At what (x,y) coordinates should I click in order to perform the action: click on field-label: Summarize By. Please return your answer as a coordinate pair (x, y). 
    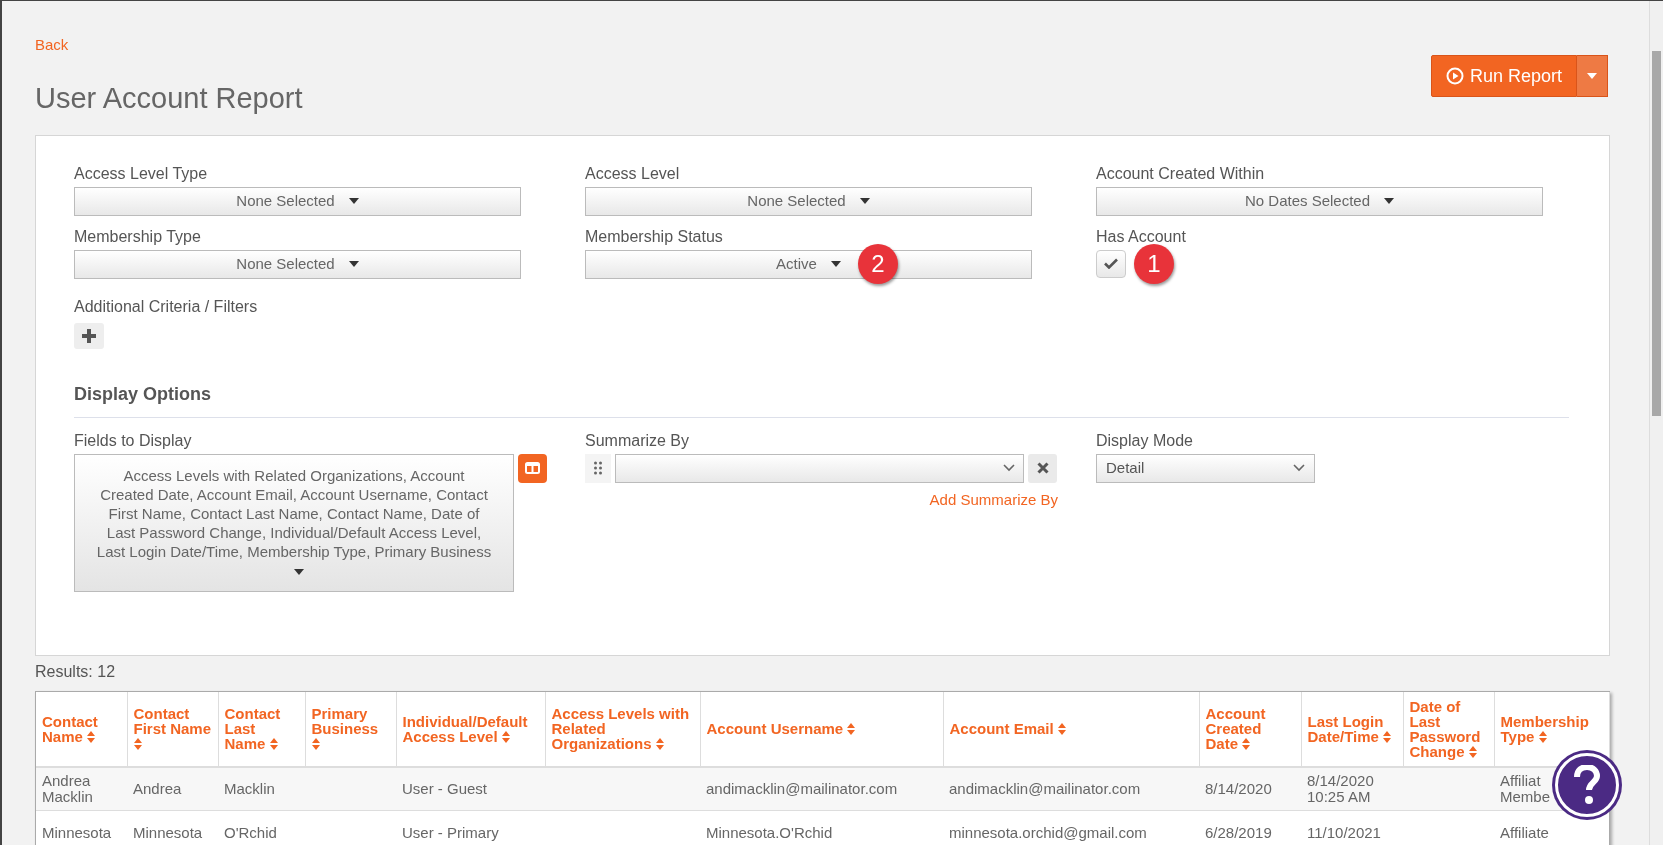
    Looking at the image, I should click on (638, 440).